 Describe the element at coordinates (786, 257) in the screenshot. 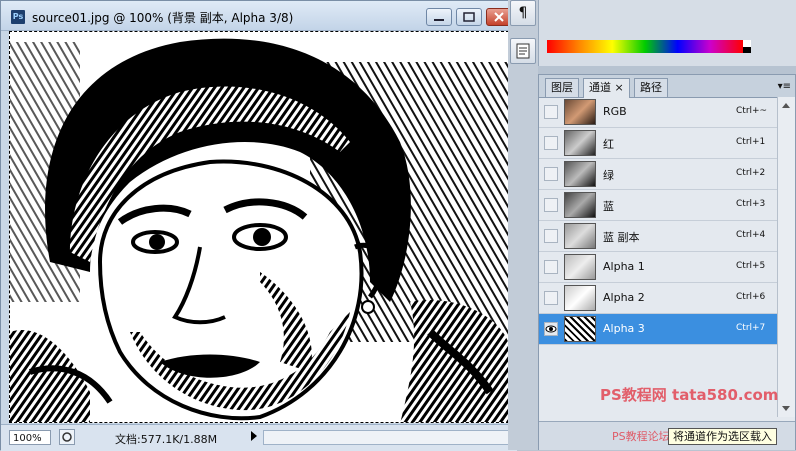

I see `channels-scrollbar` at that location.